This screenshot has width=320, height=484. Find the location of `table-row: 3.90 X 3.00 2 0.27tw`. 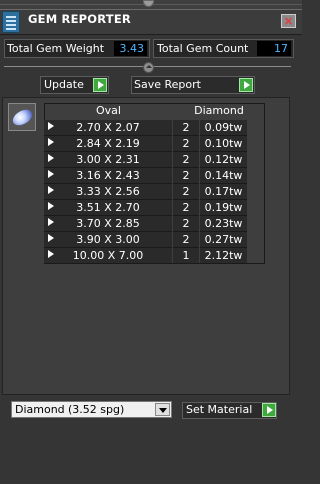

table-row: 3.90 X 3.00 2 0.27tw is located at coordinates (154, 240).